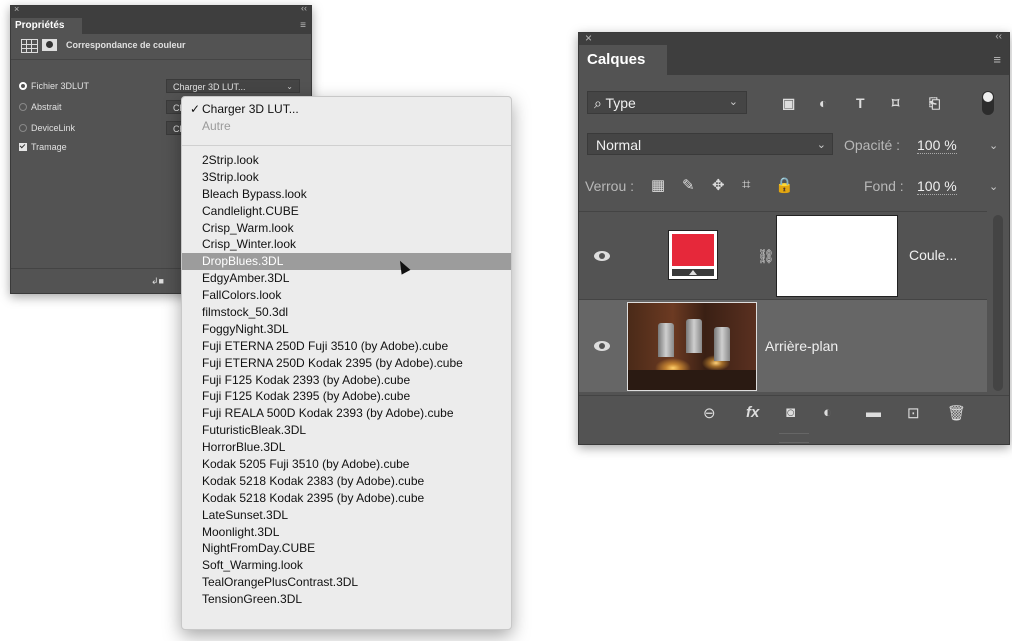 The image size is (1012, 641). What do you see at coordinates (346, 548) in the screenshot?
I see `lut-menu-item: NightFromDay.CUBE` at bounding box center [346, 548].